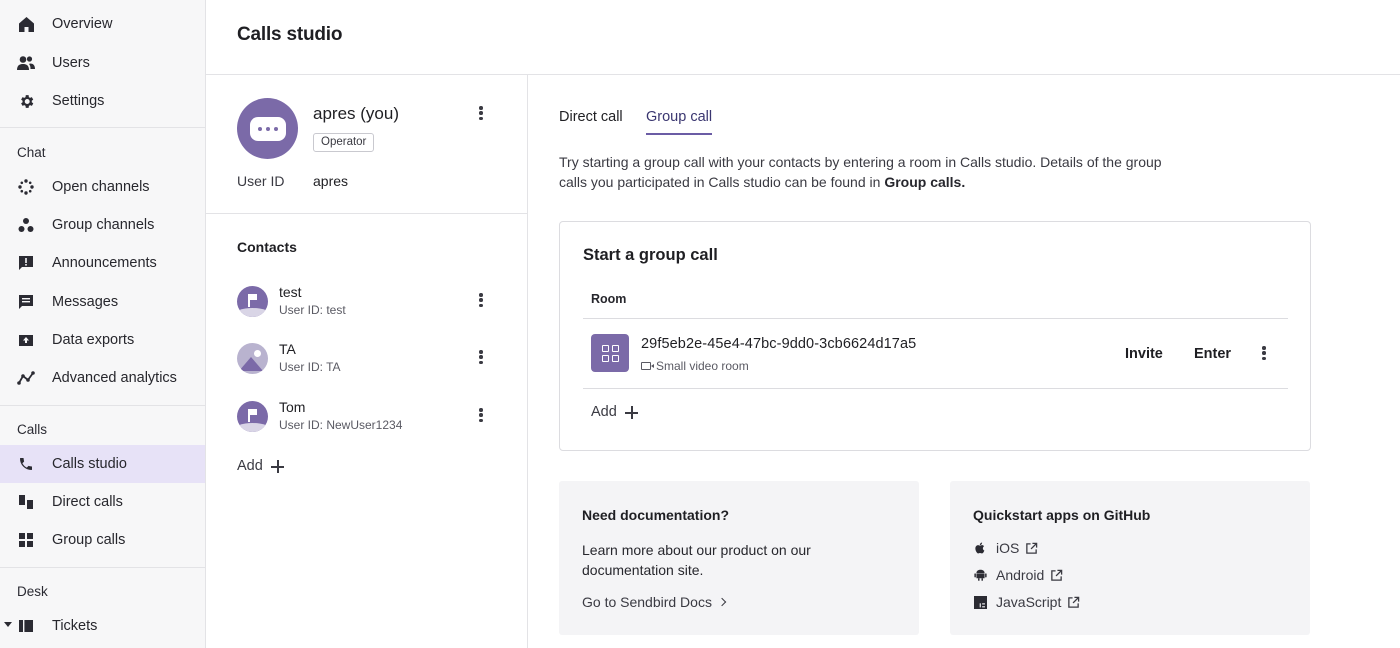  I want to click on sidebar-item-label: Data exports, so click(93, 340).